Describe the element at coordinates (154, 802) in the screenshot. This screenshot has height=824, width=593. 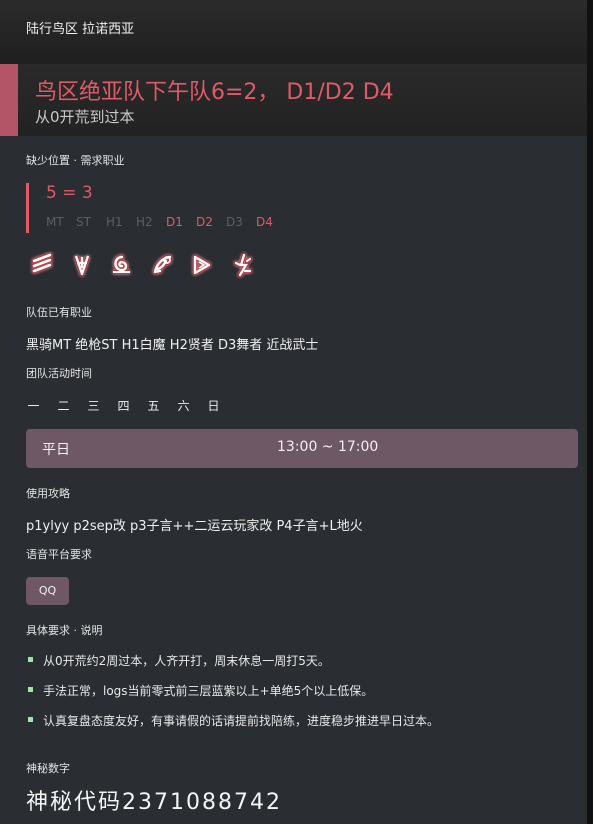
I see `secret-code: 神秘代码2371088742` at that location.